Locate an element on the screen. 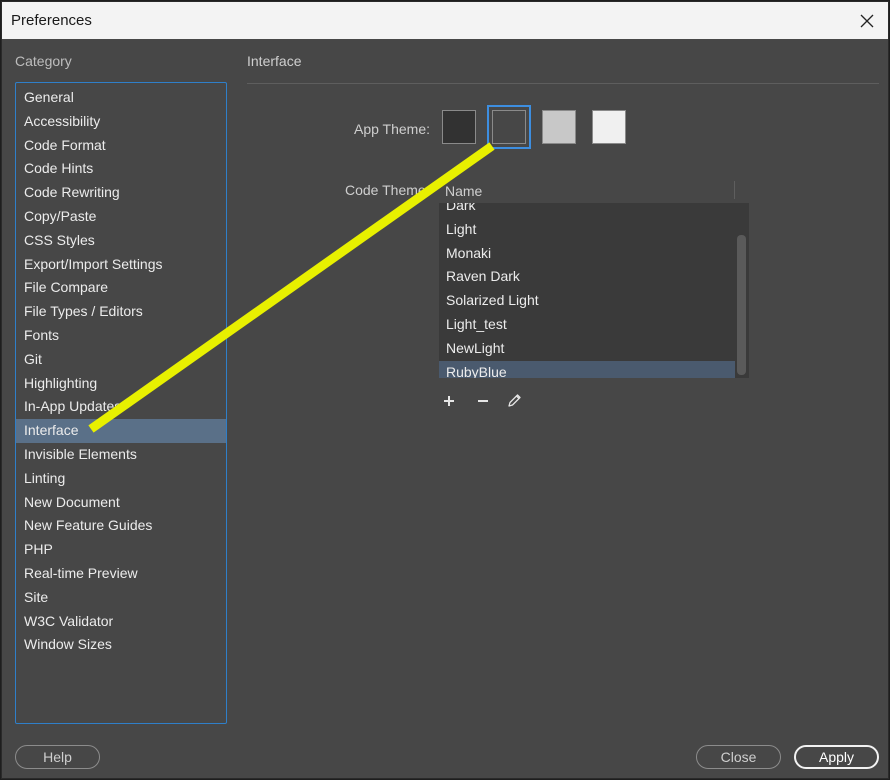 The image size is (890, 780). scrollbar-thumb is located at coordinates (741, 305).